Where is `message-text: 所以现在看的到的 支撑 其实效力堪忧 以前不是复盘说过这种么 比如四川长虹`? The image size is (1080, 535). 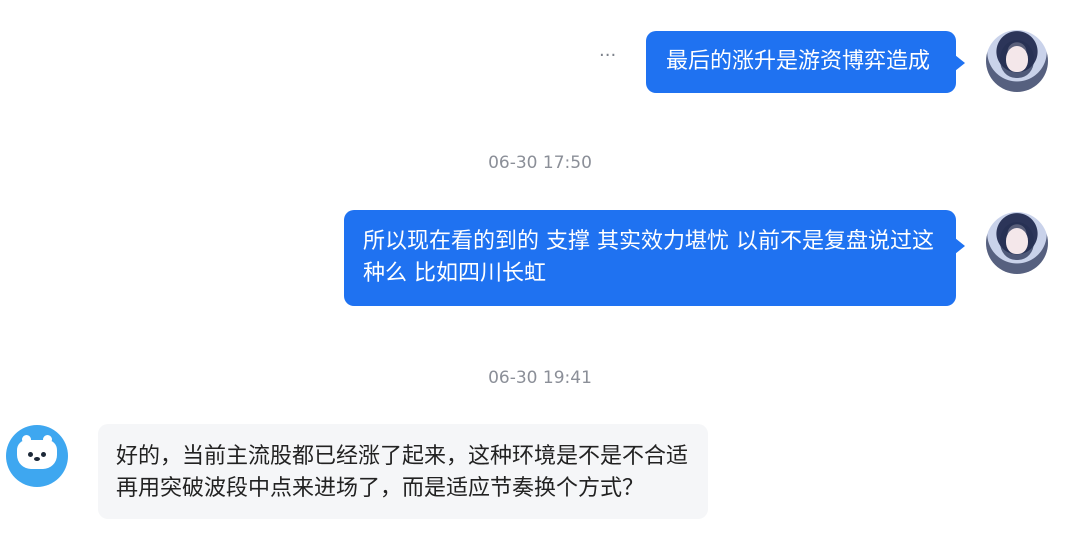
message-text: 所以现在看的到的 支撑 其实效力堪忧 以前不是复盘说过这种么 比如四川长虹 is located at coordinates (648, 257).